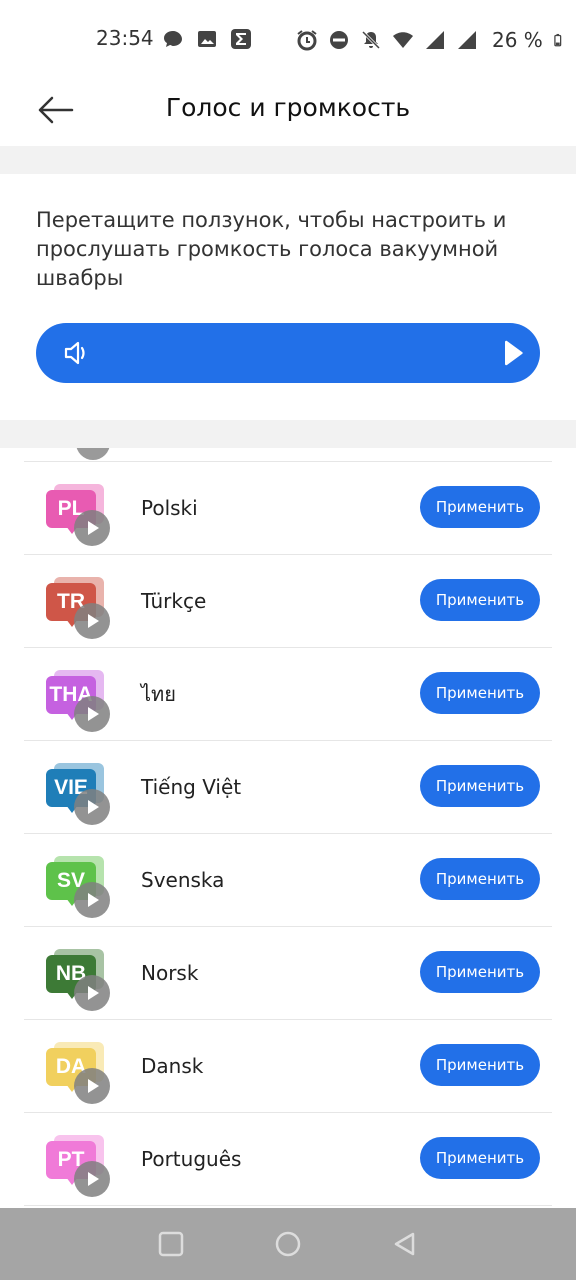 The image size is (576, 1280). Describe the element at coordinates (288, 601) in the screenshot. I see `list-item: TR Türkçe Применить` at that location.